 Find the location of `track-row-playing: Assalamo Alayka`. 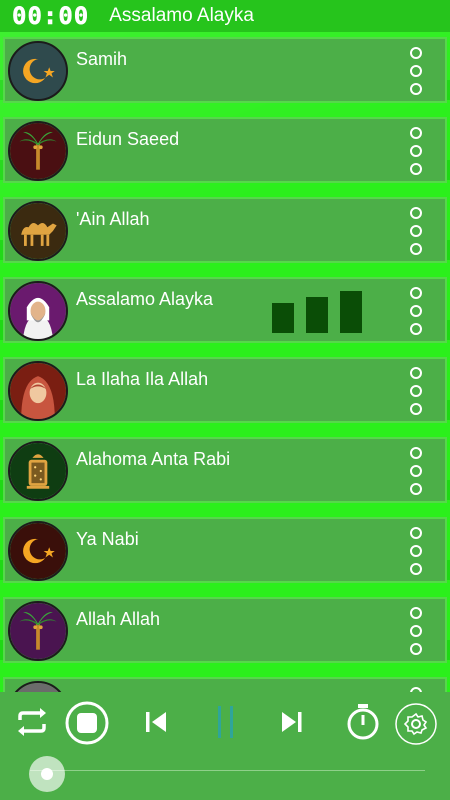

track-row-playing: Assalamo Alayka is located at coordinates (225, 310).